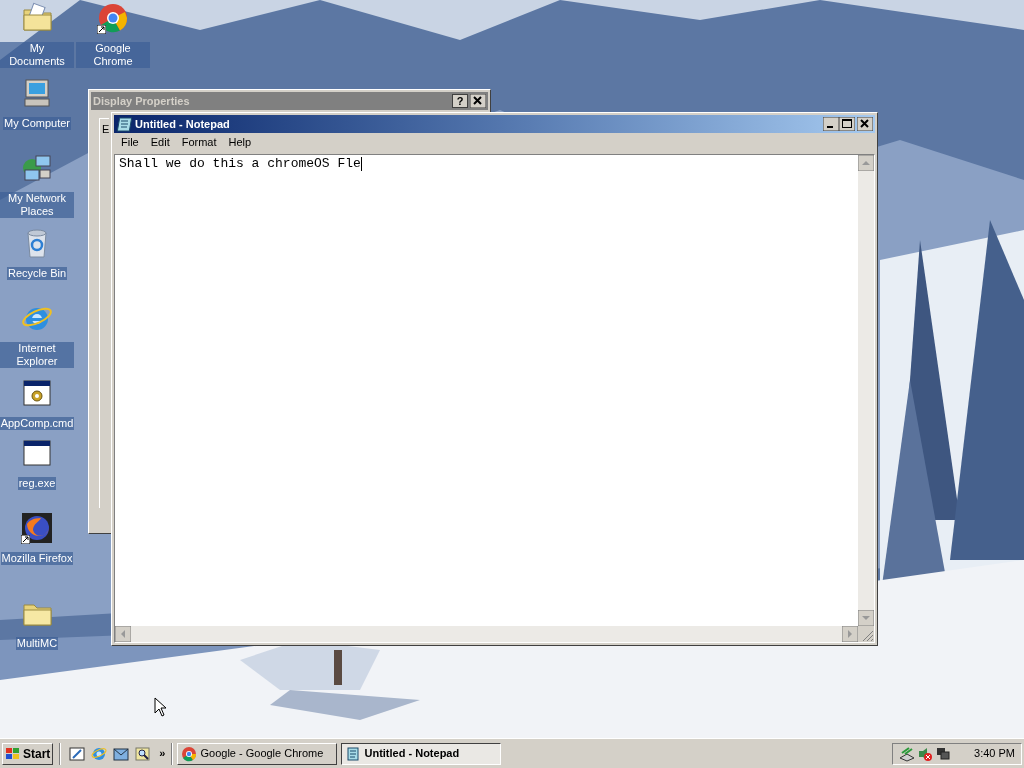 This screenshot has height=768, width=1024. What do you see at coordinates (37, 205) in the screenshot?
I see `icon-label: My Network Places` at bounding box center [37, 205].